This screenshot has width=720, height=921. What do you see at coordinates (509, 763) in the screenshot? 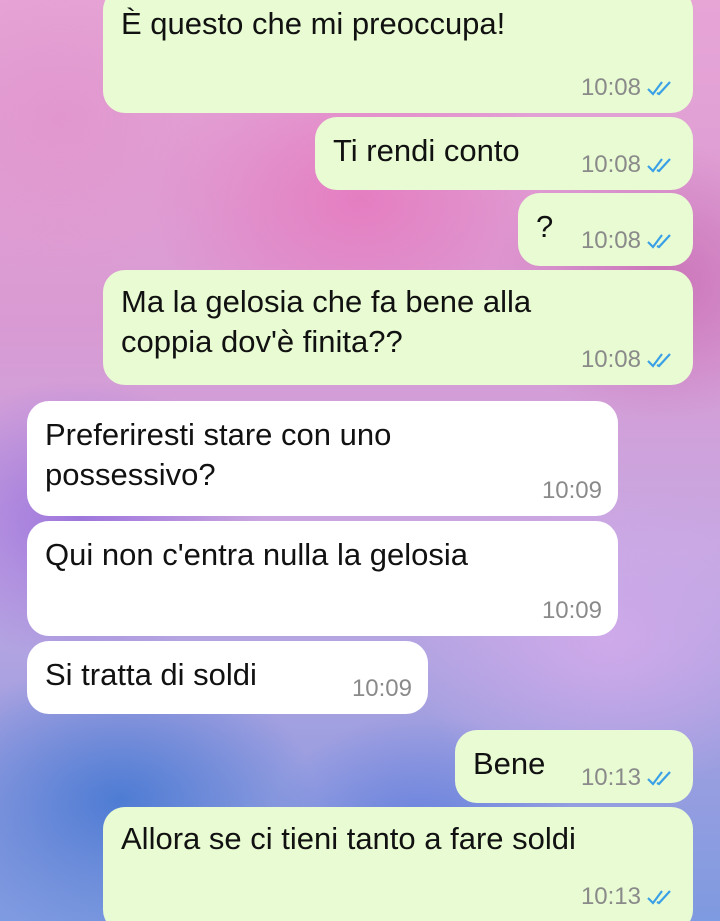
I see `message-text: Bene` at bounding box center [509, 763].